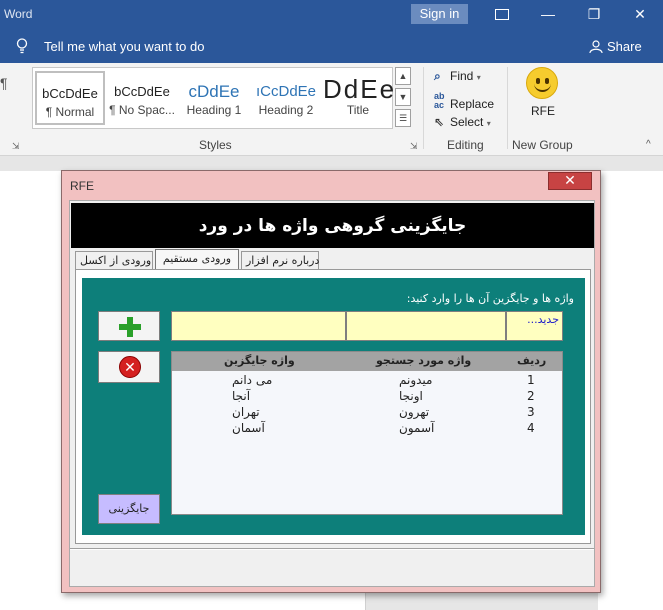 This screenshot has height=610, width=663. Describe the element at coordinates (70, 112) in the screenshot. I see `style-name: ¶ Normal` at that location.